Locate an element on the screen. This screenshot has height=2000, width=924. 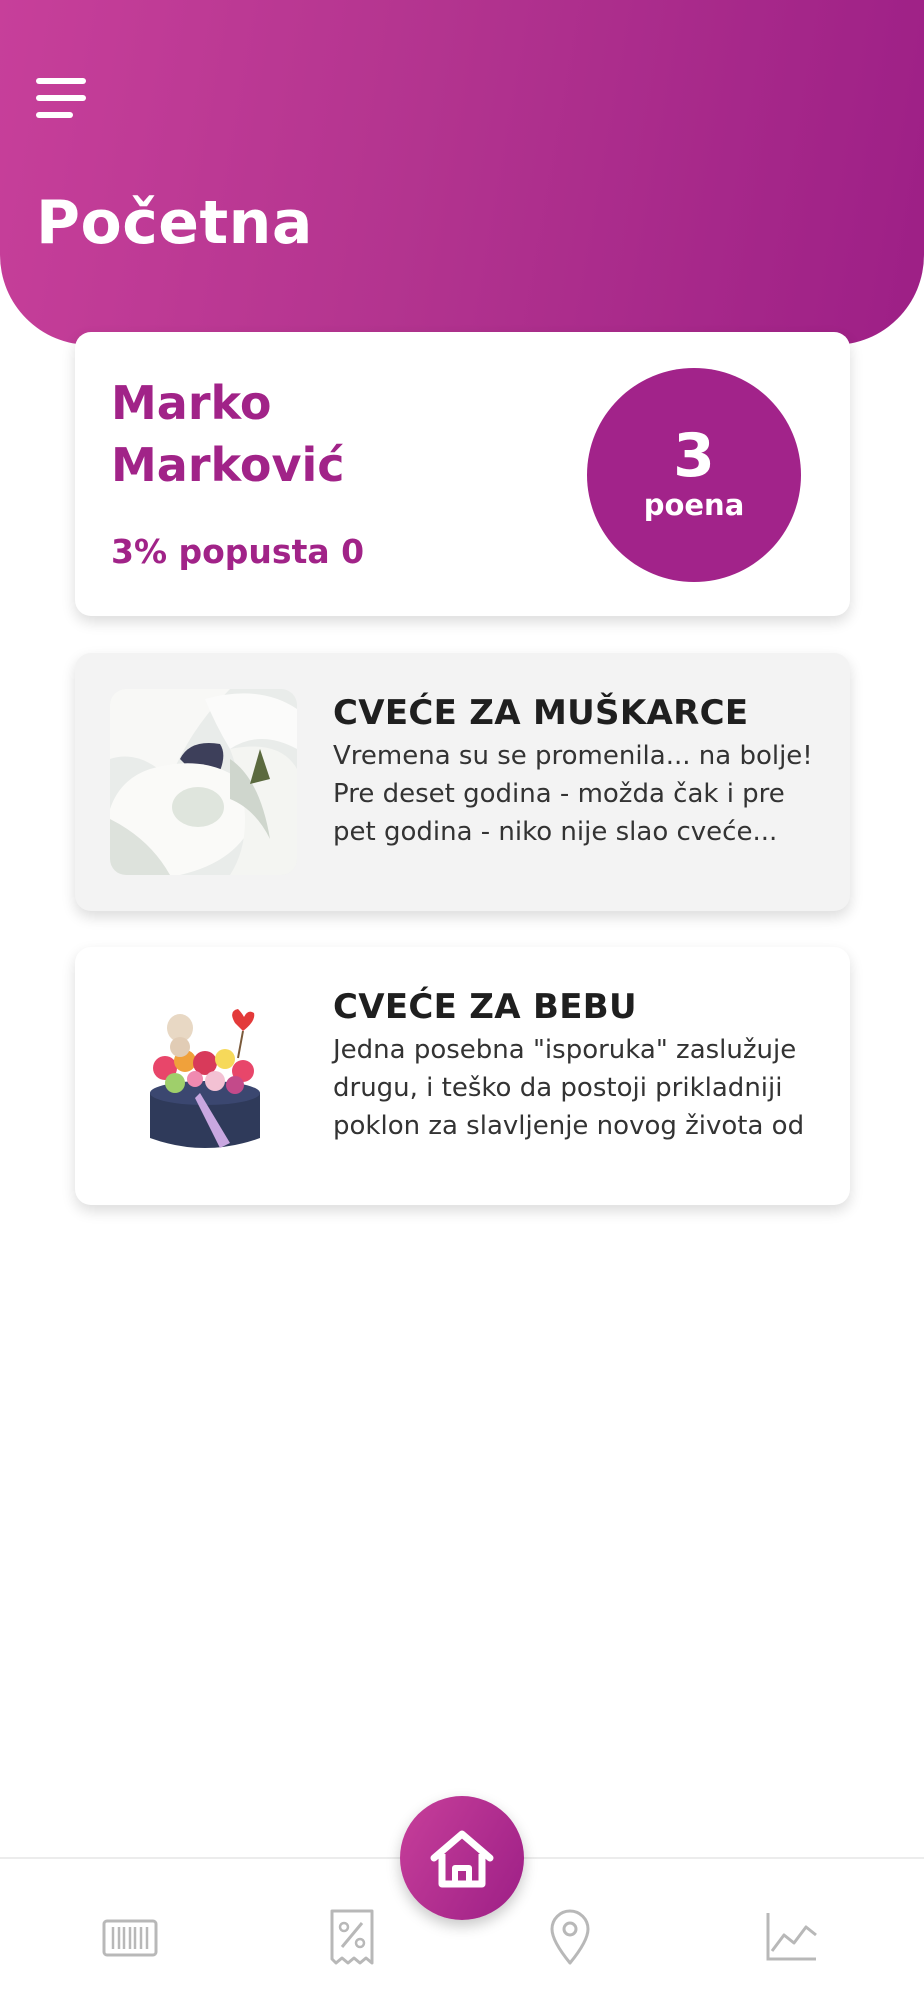
flower-box-image is located at coordinates (203, 1076).